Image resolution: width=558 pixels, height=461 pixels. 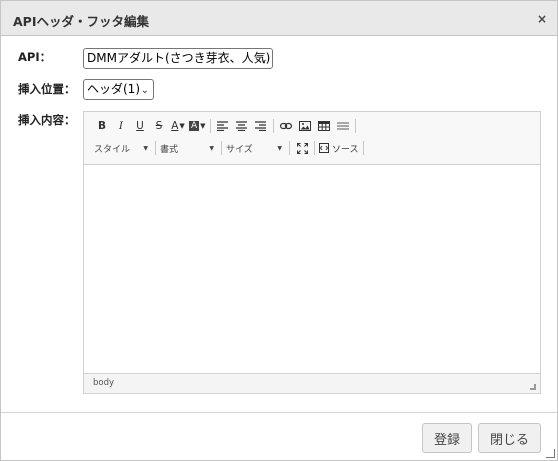 I want to click on format-combo-label: 書式, so click(x=169, y=149).